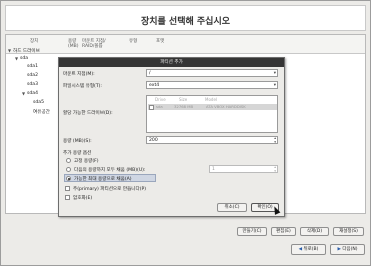  What do you see at coordinates (67, 197) in the screenshot?
I see `encrypt-checkbox` at bounding box center [67, 197].